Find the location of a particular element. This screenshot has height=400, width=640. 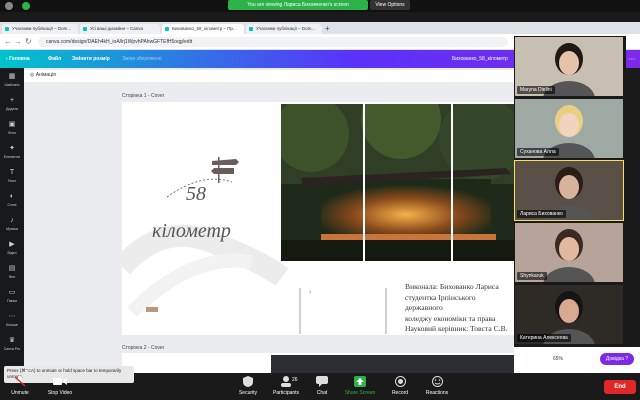

stop-video-button: Stop Video is located at coordinates (60, 386).